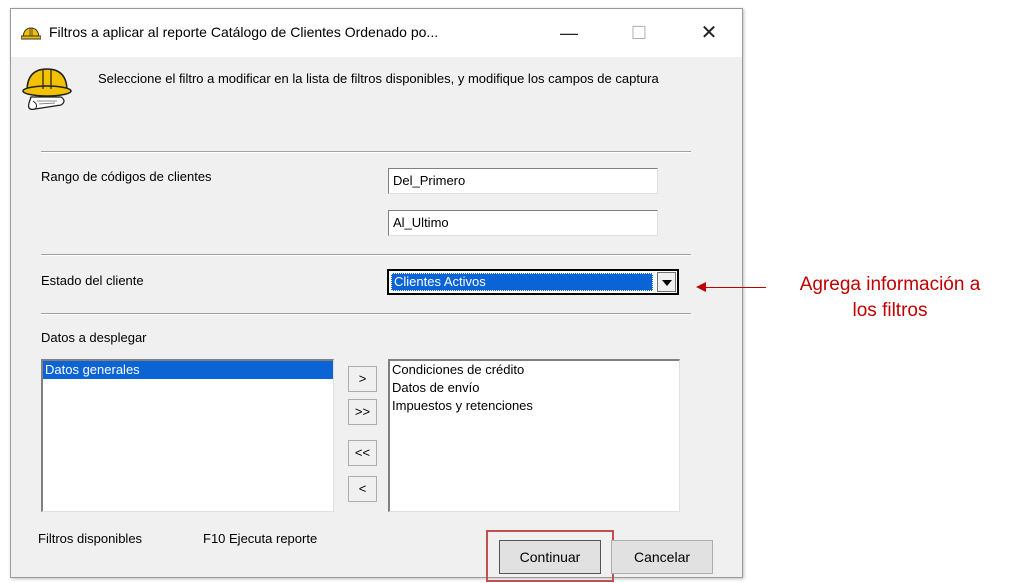 The height and width of the screenshot is (583, 1011). What do you see at coordinates (362, 489) in the screenshot?
I see `move-one-left-button: <` at bounding box center [362, 489].